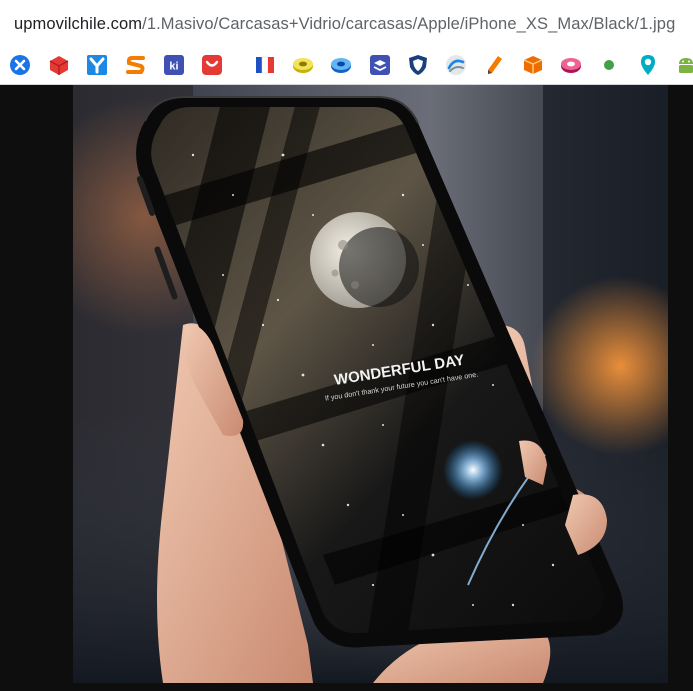 The height and width of the screenshot is (691, 693). Describe the element at coordinates (418, 65) in the screenshot. I see `bookmark-shield-icon` at that location.